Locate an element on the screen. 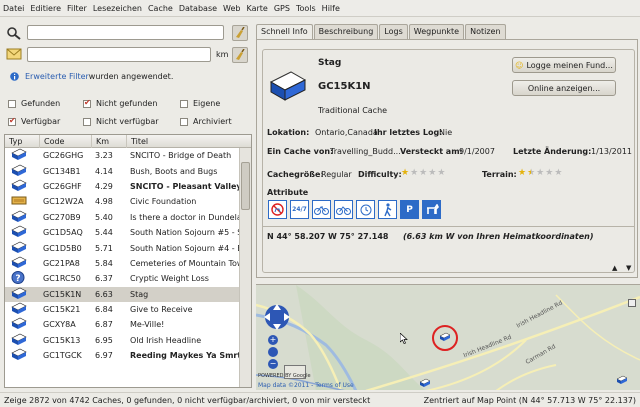 The image size is (640, 407). title-cell: SNCITO - Bridge of Death is located at coordinates (181, 156).